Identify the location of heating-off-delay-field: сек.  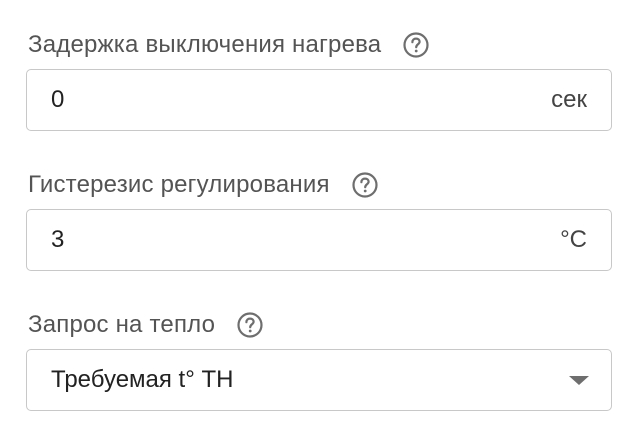
(319, 100).